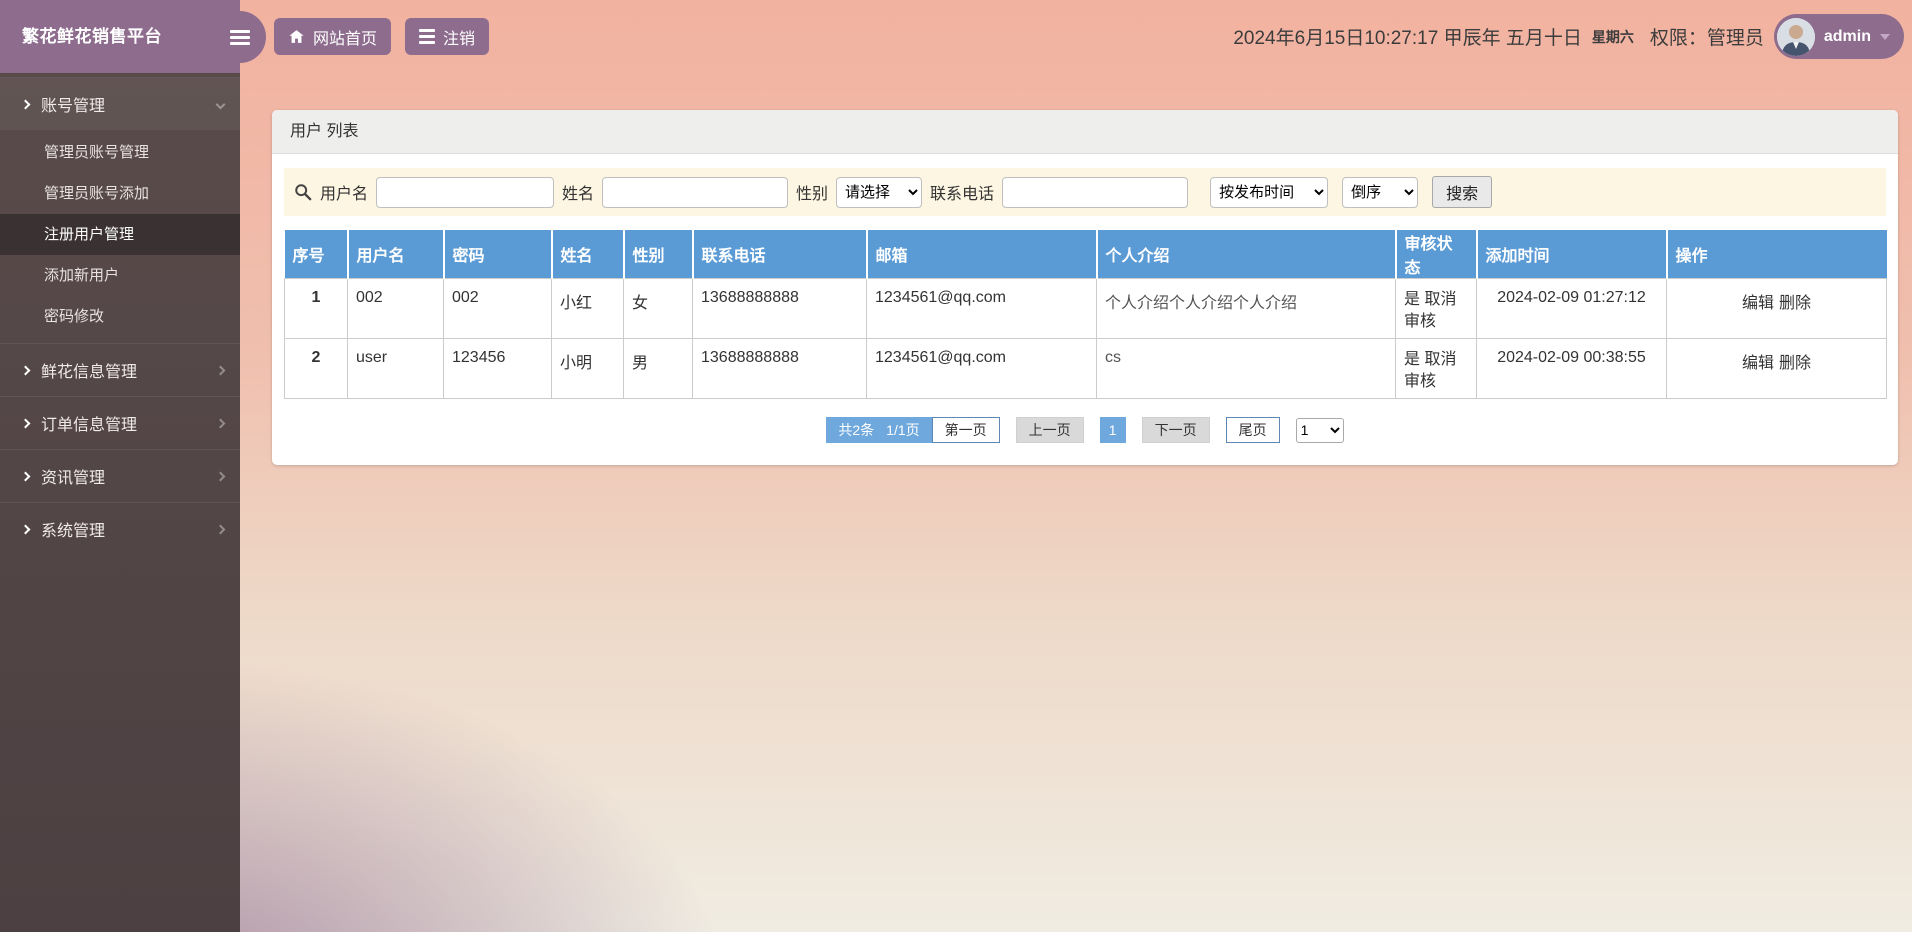 Image resolution: width=1912 pixels, height=932 pixels. I want to click on first-page-button: 第一页, so click(965, 430).